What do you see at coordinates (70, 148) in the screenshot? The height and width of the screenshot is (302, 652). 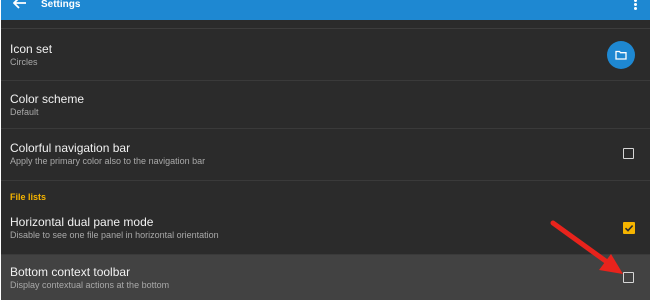 I see `setting-title: Colorful navigation bar` at bounding box center [70, 148].